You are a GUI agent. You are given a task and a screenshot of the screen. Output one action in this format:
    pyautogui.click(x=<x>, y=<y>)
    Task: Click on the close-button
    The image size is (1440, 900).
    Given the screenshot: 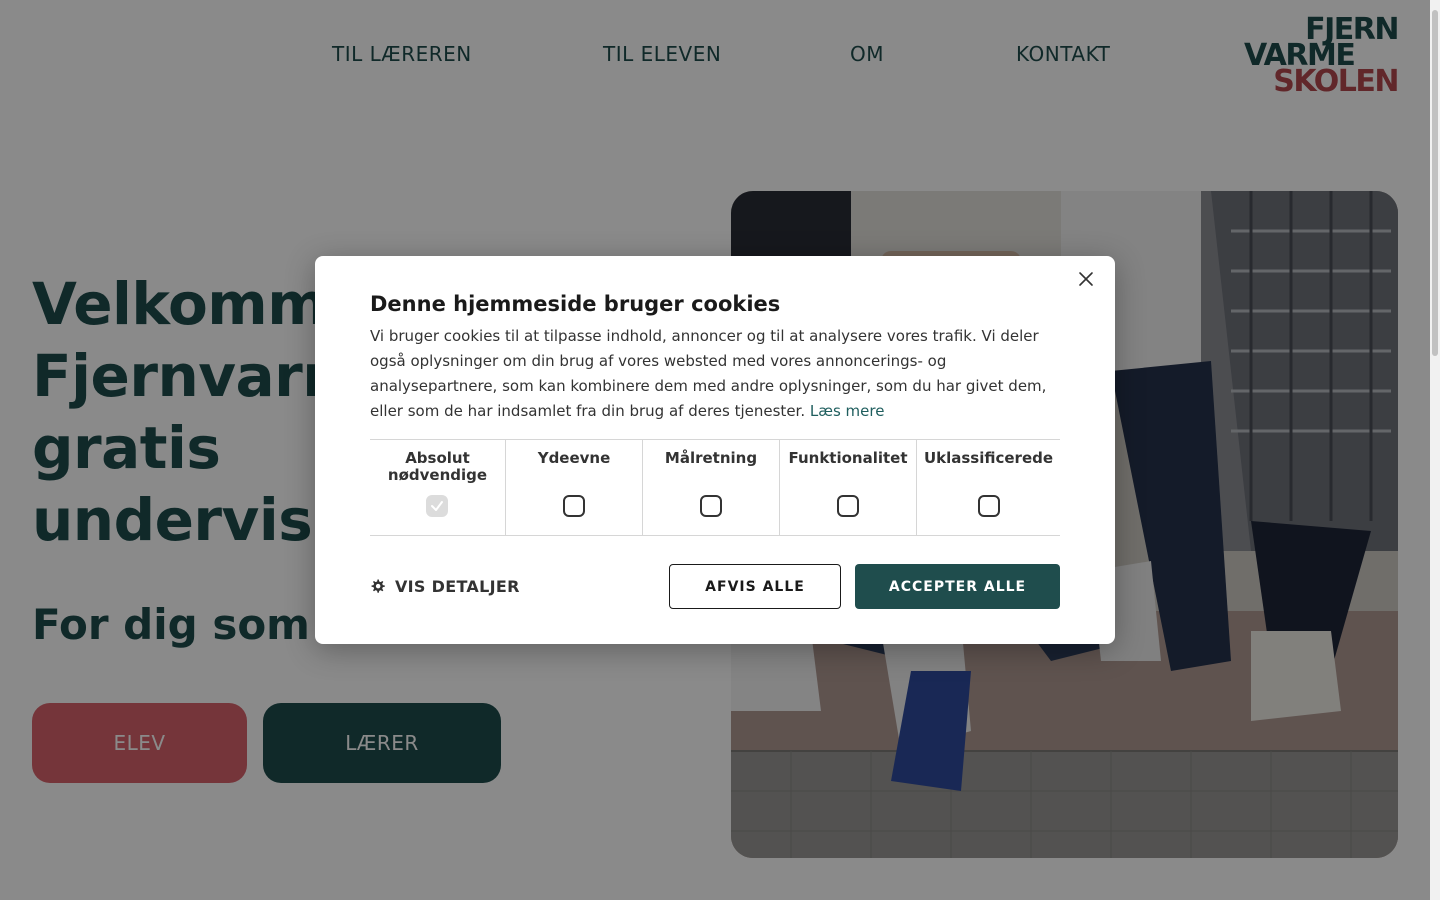 What is the action you would take?
    pyautogui.click(x=1086, y=279)
    